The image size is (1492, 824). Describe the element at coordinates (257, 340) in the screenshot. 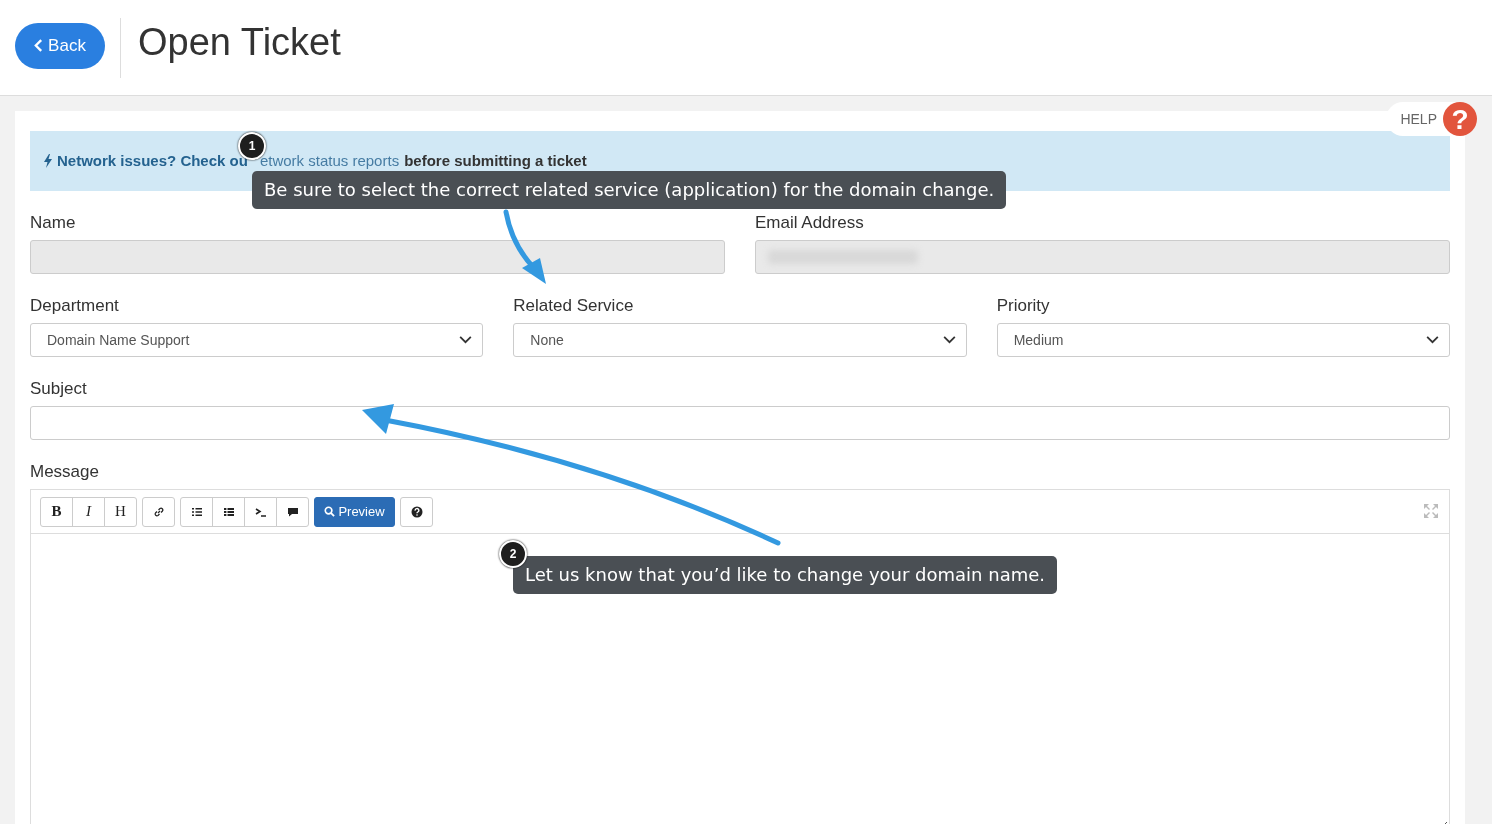

I see `select-field: Domain Name Support` at that location.